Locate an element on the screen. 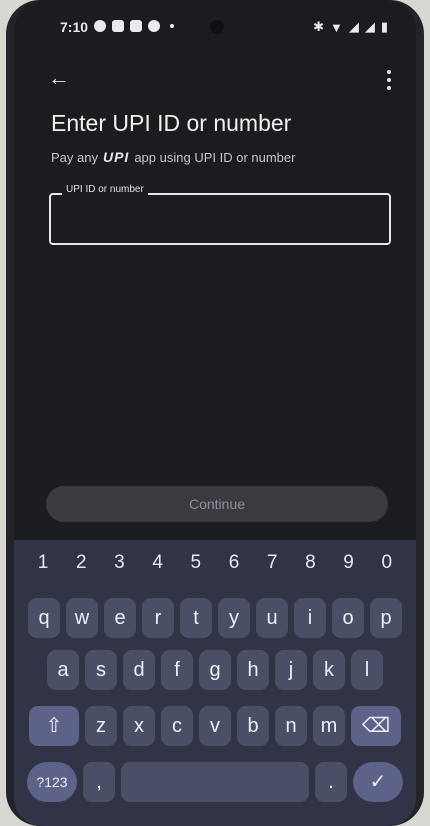 The height and width of the screenshot is (826, 430). key-j: j is located at coordinates (291, 670).